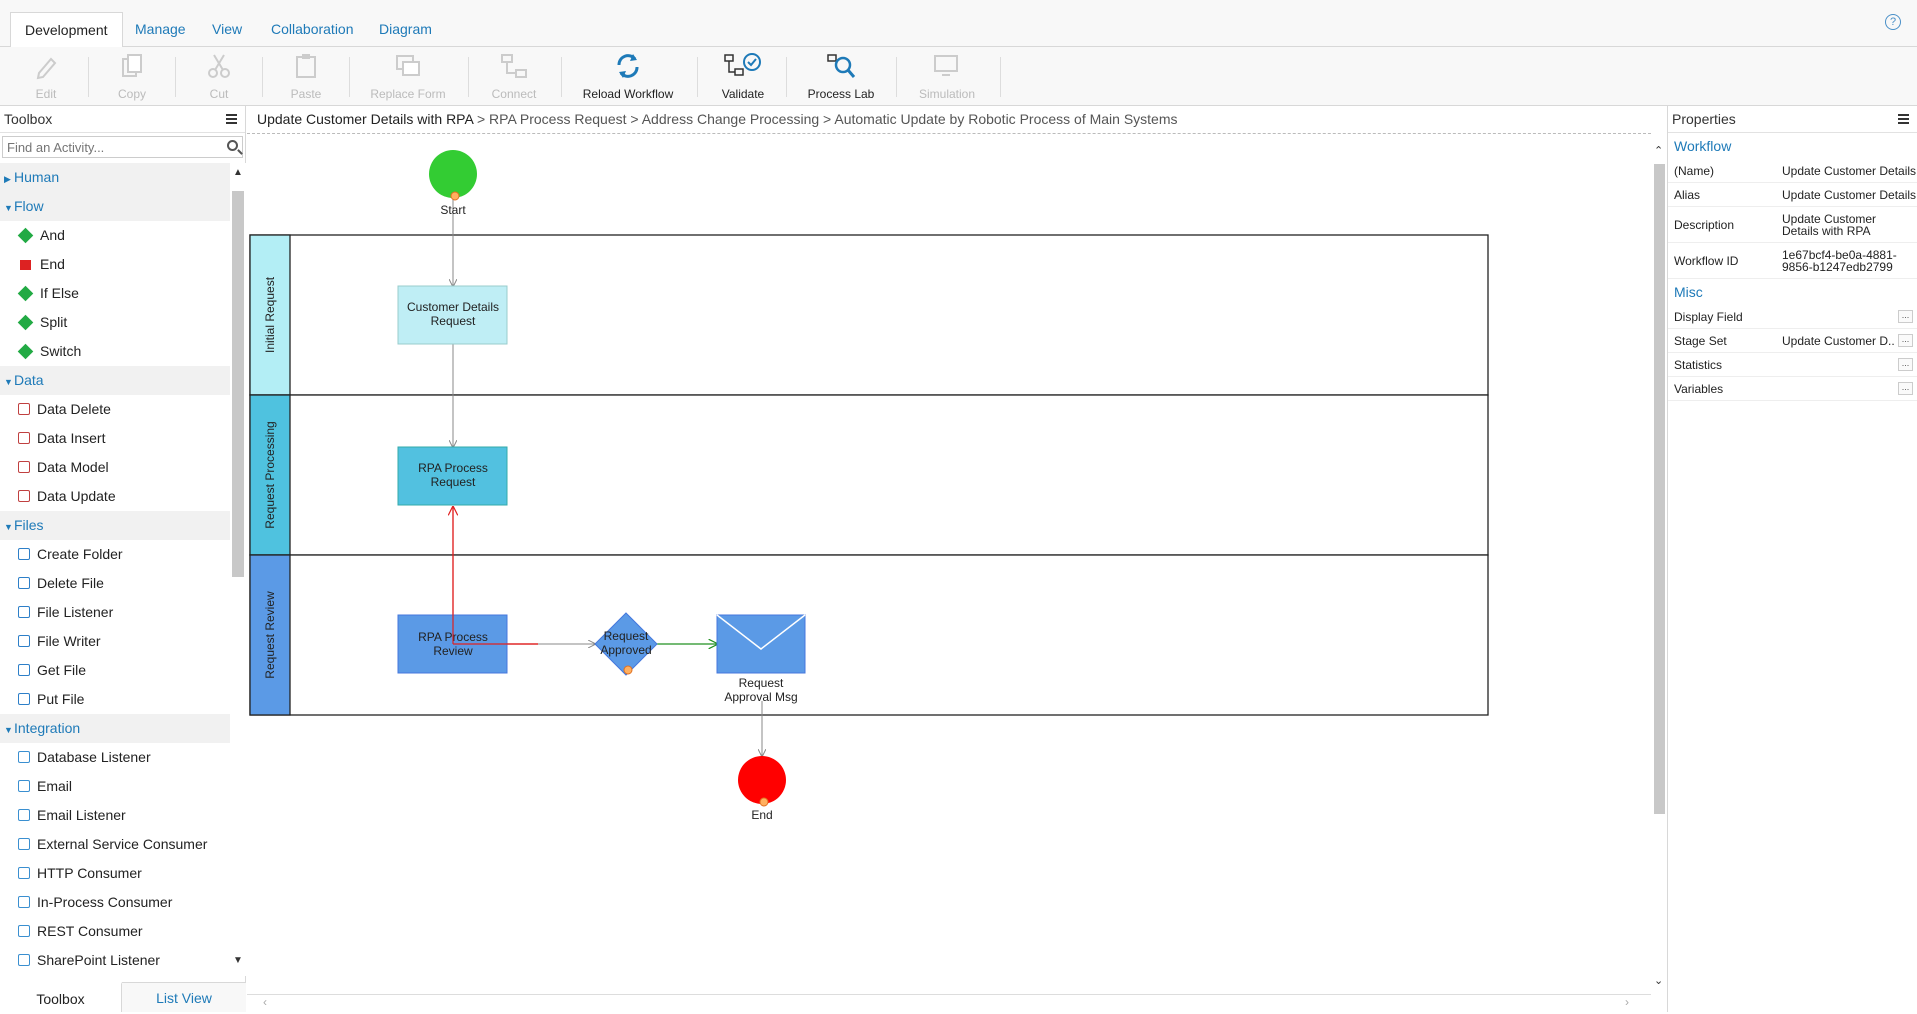  Describe the element at coordinates (453, 183) in the screenshot. I see `start-event: Start` at that location.